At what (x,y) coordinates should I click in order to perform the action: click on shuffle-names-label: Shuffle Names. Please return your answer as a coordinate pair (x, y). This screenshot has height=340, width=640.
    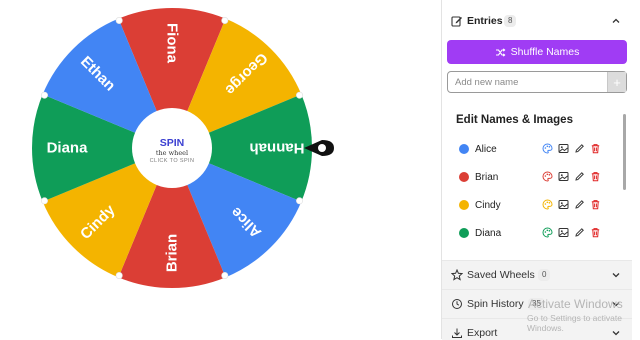
    Looking at the image, I should click on (545, 52).